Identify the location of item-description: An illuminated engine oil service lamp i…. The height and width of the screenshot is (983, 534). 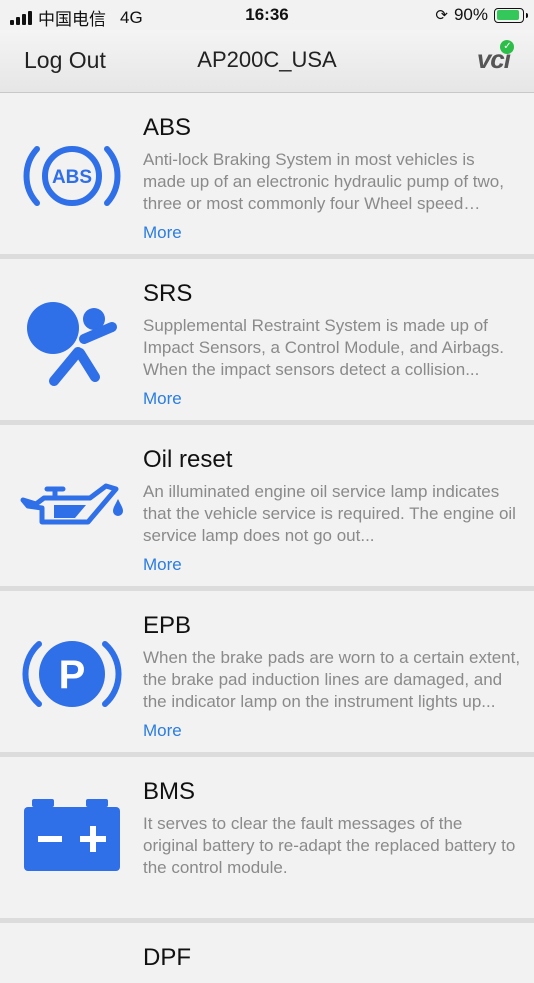
(329, 513).